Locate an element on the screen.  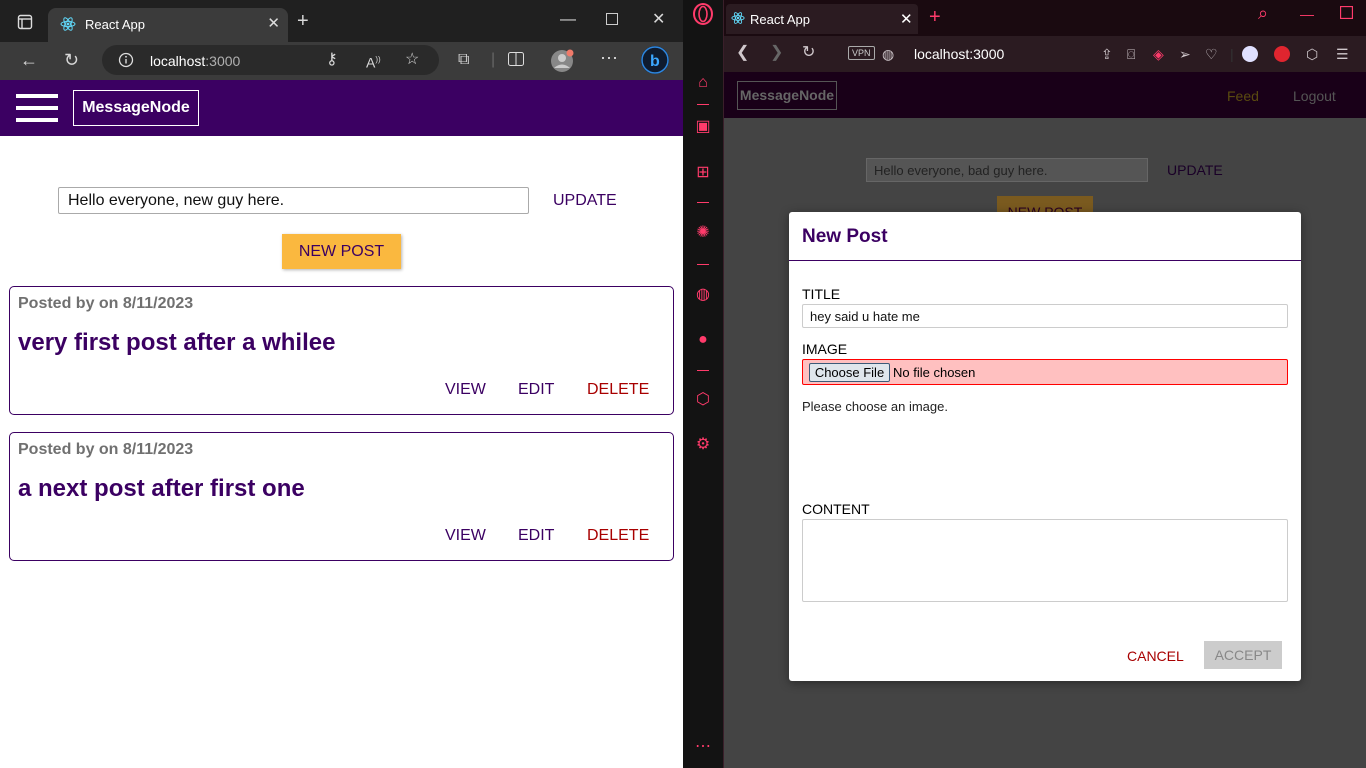
extensions-icon: ⬡ is located at coordinates (1312, 54).